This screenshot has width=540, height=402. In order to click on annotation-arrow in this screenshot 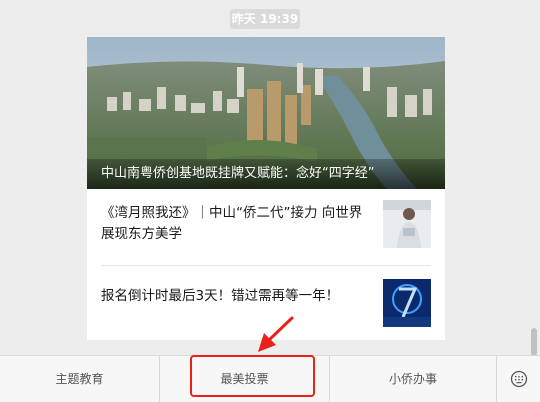, I will do `click(276, 334)`.